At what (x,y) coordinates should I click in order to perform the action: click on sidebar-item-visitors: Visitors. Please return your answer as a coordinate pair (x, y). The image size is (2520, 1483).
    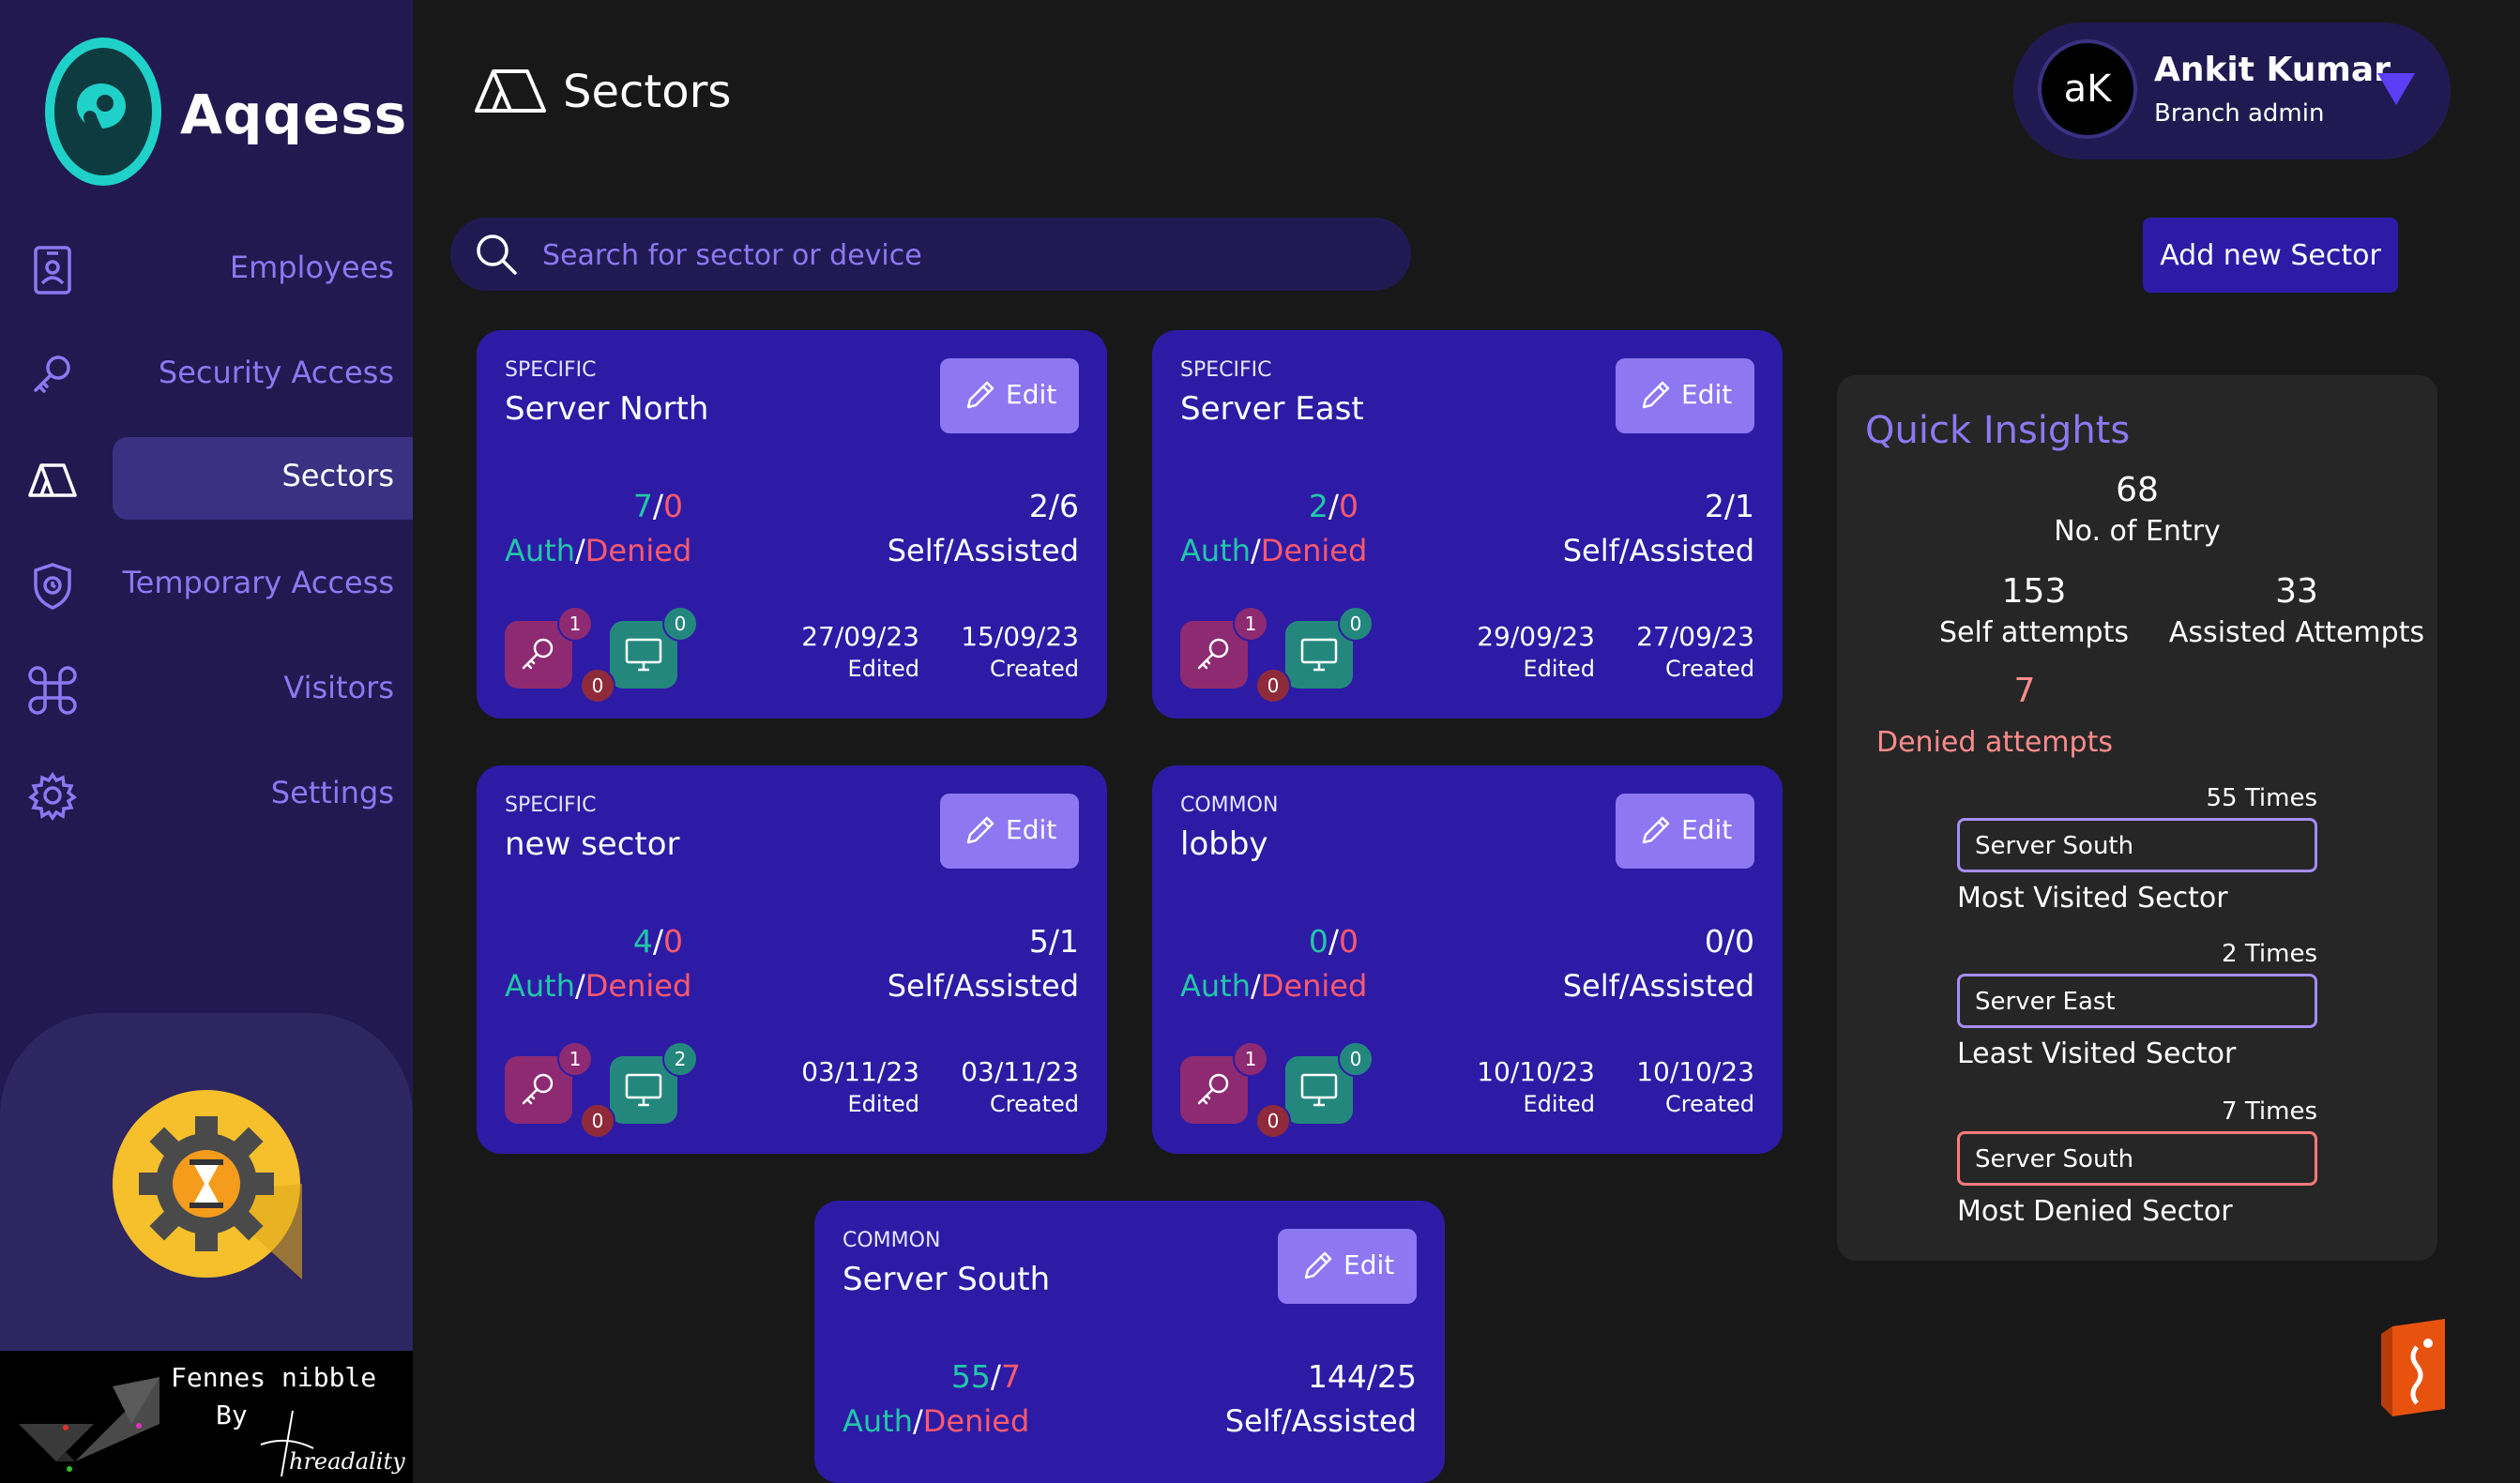
    Looking at the image, I should click on (207, 690).